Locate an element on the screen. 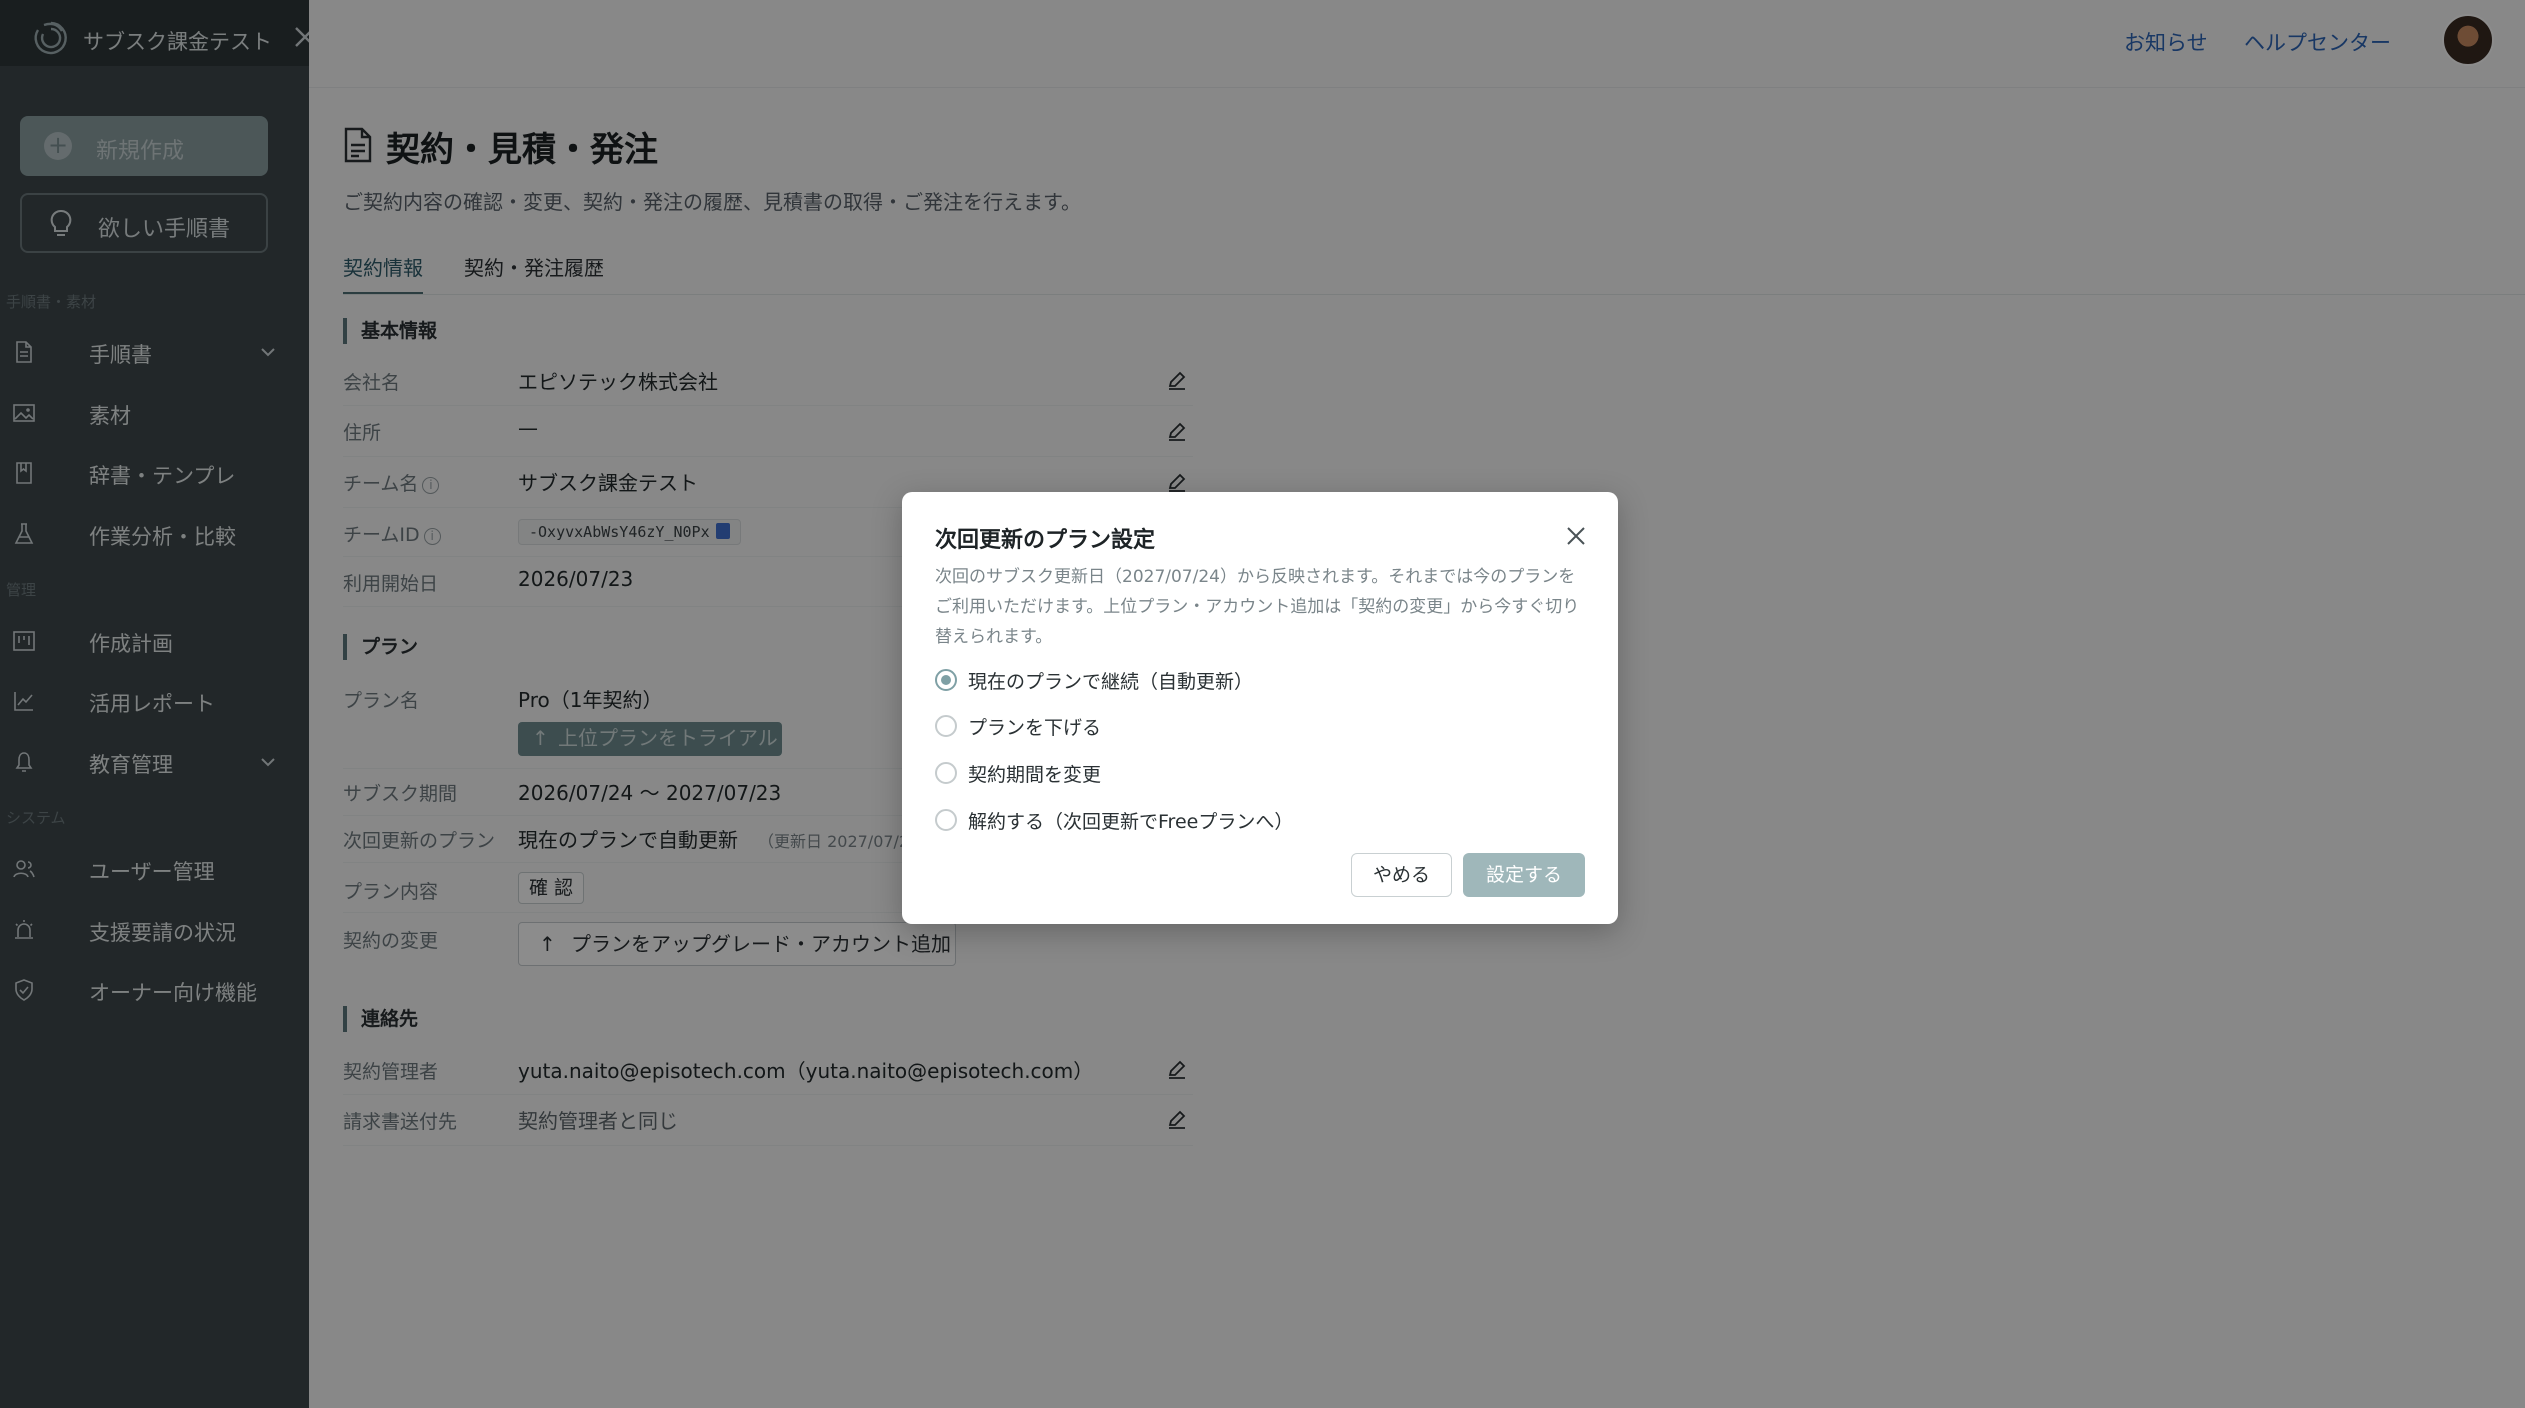  submit-button: 設定する is located at coordinates (1524, 875).